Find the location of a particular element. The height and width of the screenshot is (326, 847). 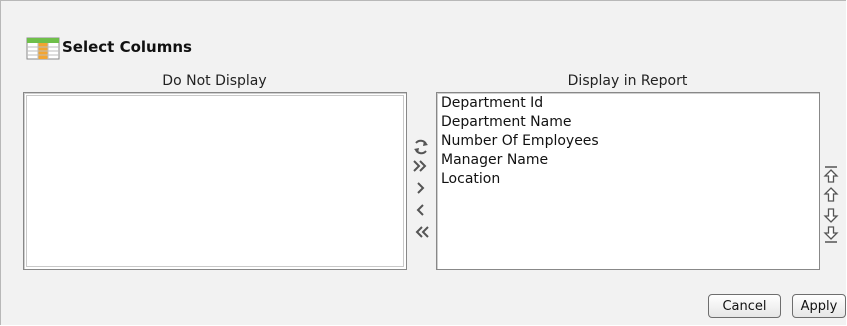

move-top-button is located at coordinates (831, 175).